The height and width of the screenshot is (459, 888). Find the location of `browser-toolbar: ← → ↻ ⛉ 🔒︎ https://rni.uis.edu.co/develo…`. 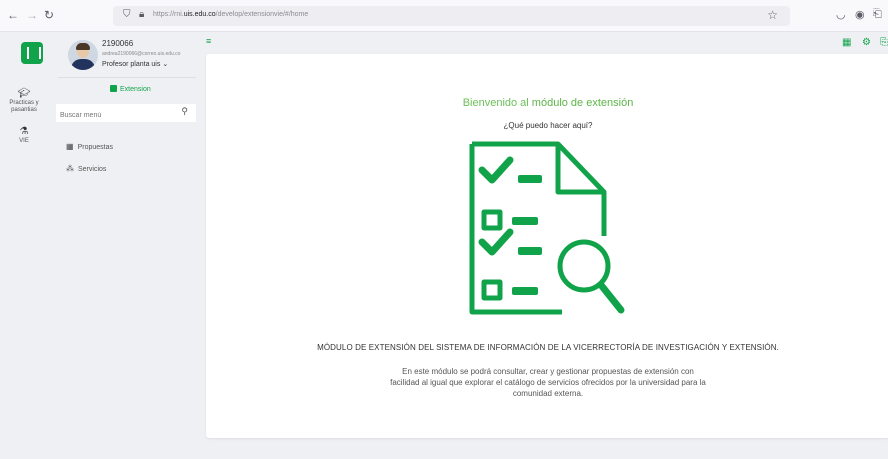

browser-toolbar: ← → ↻ ⛉ 🔒︎ https://rni.uis.edu.co/develo… is located at coordinates (444, 16).